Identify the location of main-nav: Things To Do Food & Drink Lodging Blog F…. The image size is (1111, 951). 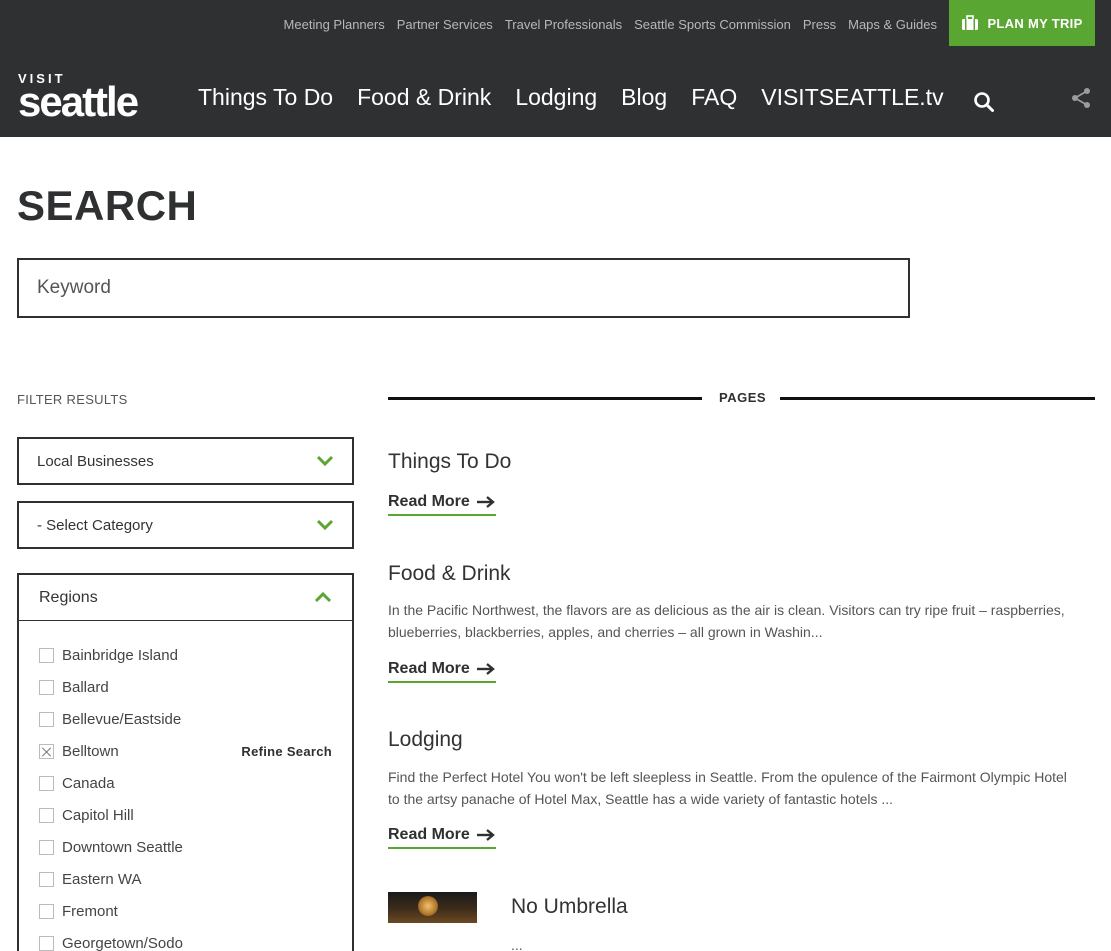
(571, 97).